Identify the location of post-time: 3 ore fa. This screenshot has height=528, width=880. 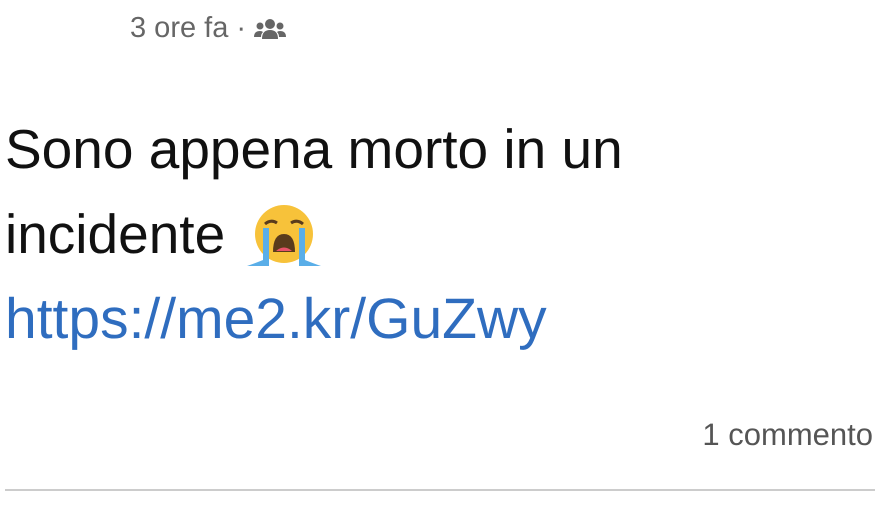
(179, 28).